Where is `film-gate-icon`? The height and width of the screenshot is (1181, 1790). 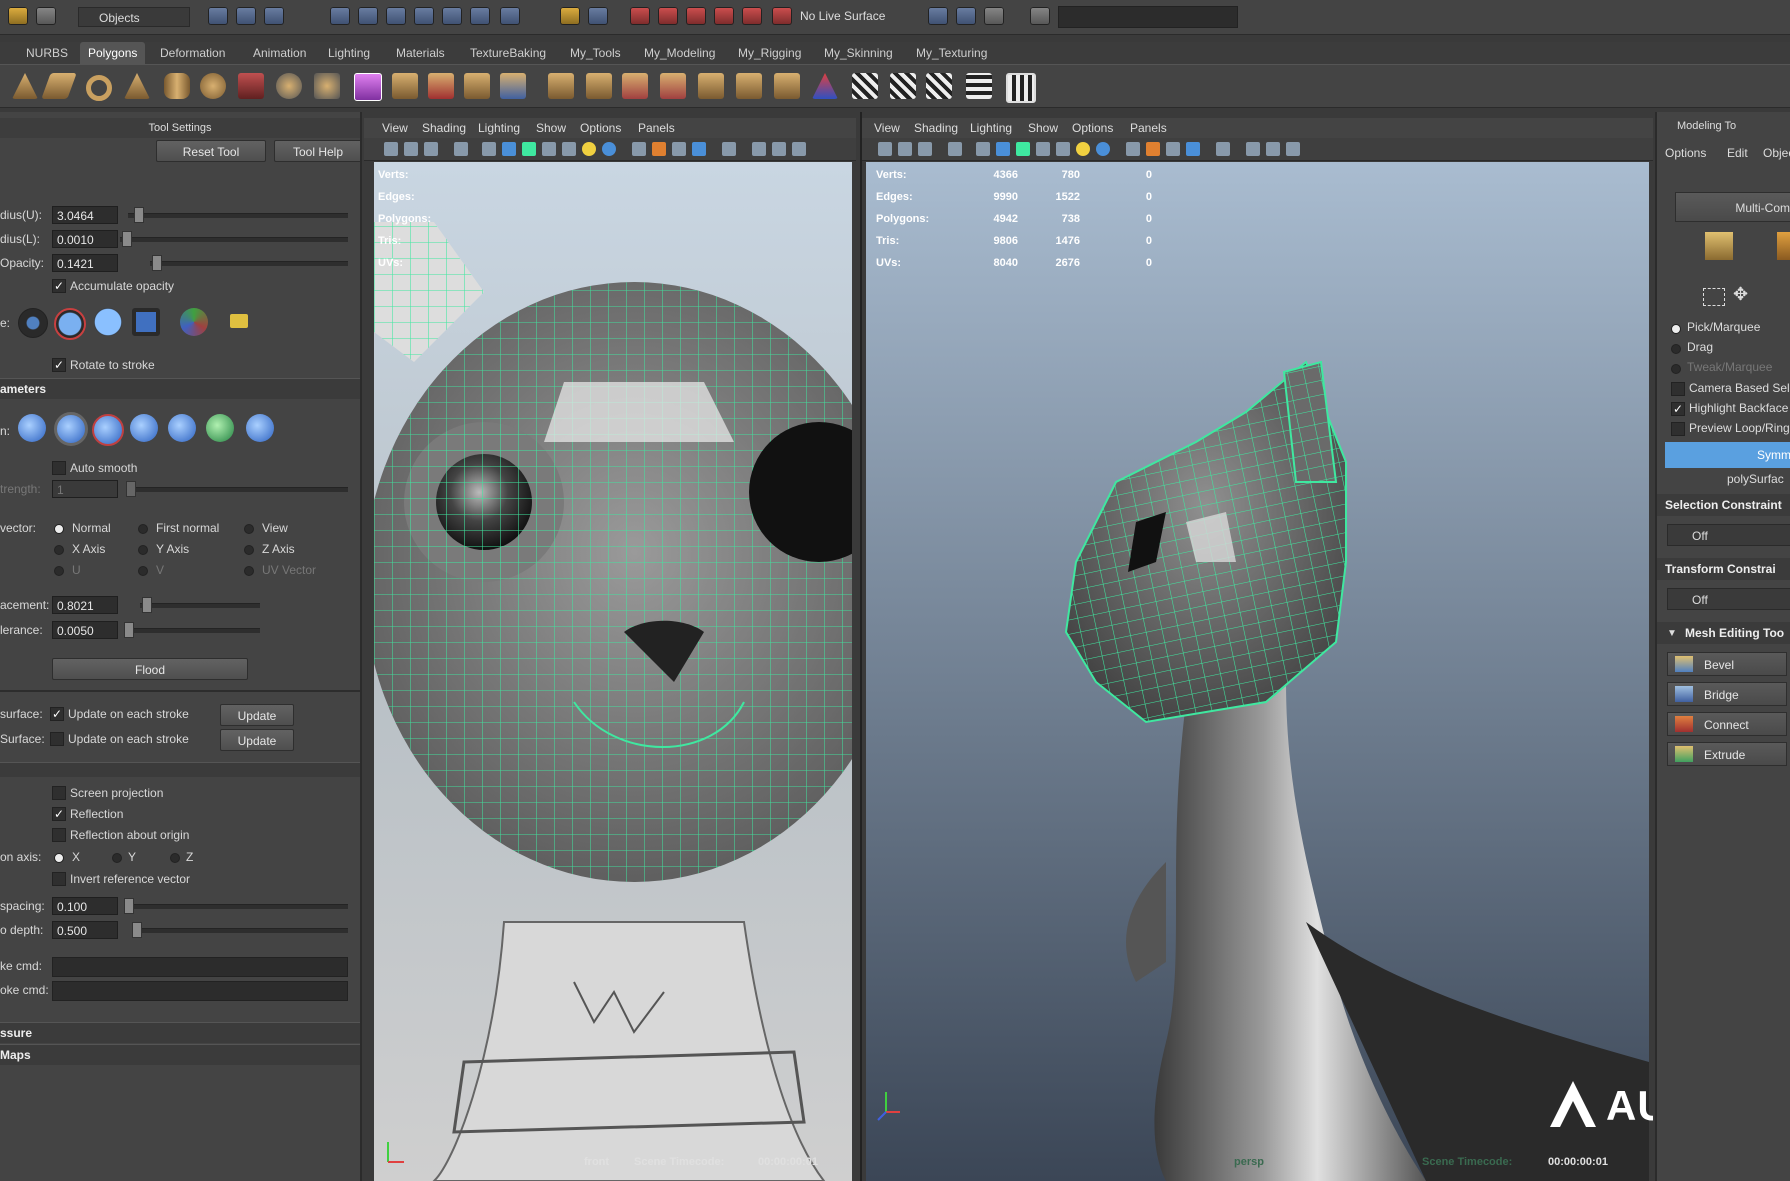
film-gate-icon is located at coordinates (509, 149).